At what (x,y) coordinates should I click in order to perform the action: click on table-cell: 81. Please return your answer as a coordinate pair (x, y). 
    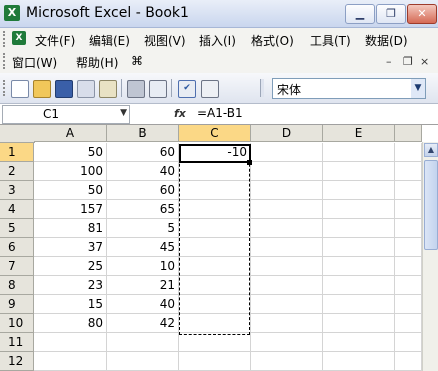
    Looking at the image, I should click on (70, 228).